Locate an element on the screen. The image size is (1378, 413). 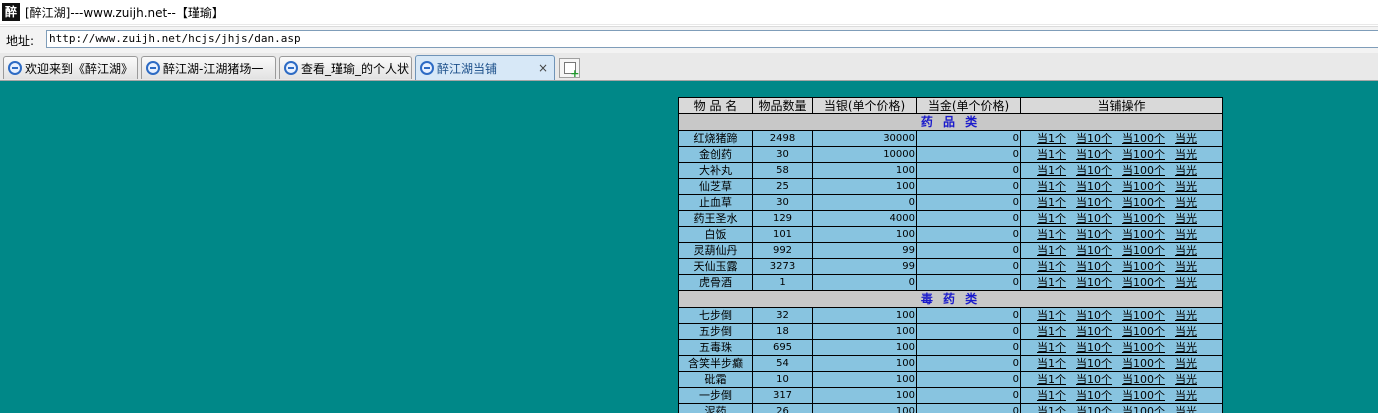
tab-pawnshop: 醉江湖当铺 × is located at coordinates (485, 67).